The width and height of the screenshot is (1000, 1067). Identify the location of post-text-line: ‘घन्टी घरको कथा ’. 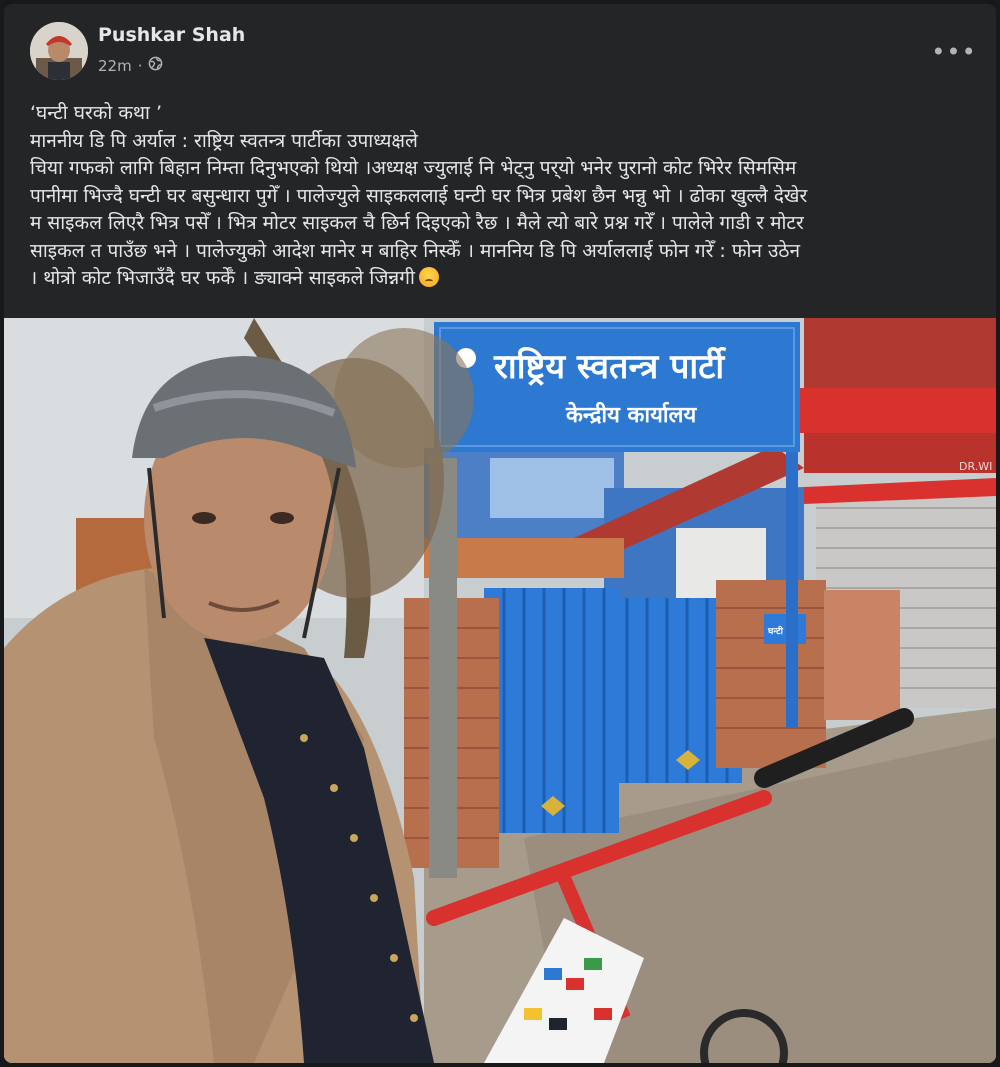
(96, 113).